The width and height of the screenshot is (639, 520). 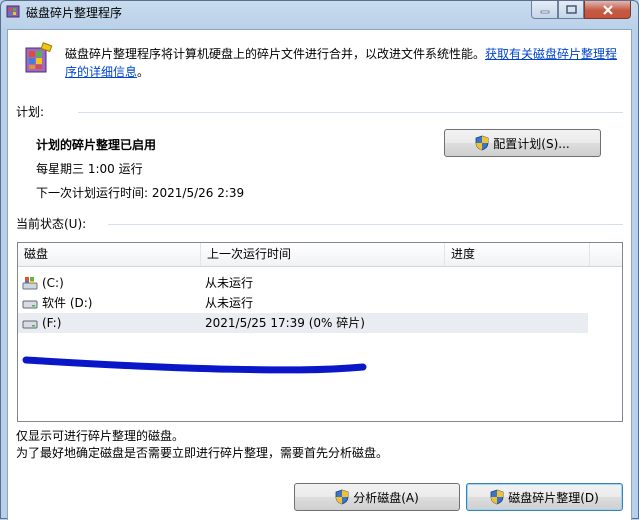 I want to click on system-drive-icon, so click(x=30, y=283).